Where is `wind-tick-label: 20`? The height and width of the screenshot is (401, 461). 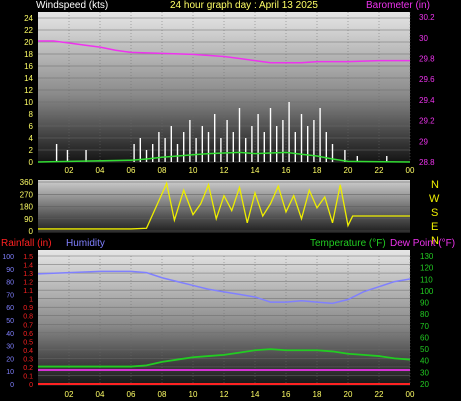 wind-tick-label: 20 is located at coordinates (28, 42).